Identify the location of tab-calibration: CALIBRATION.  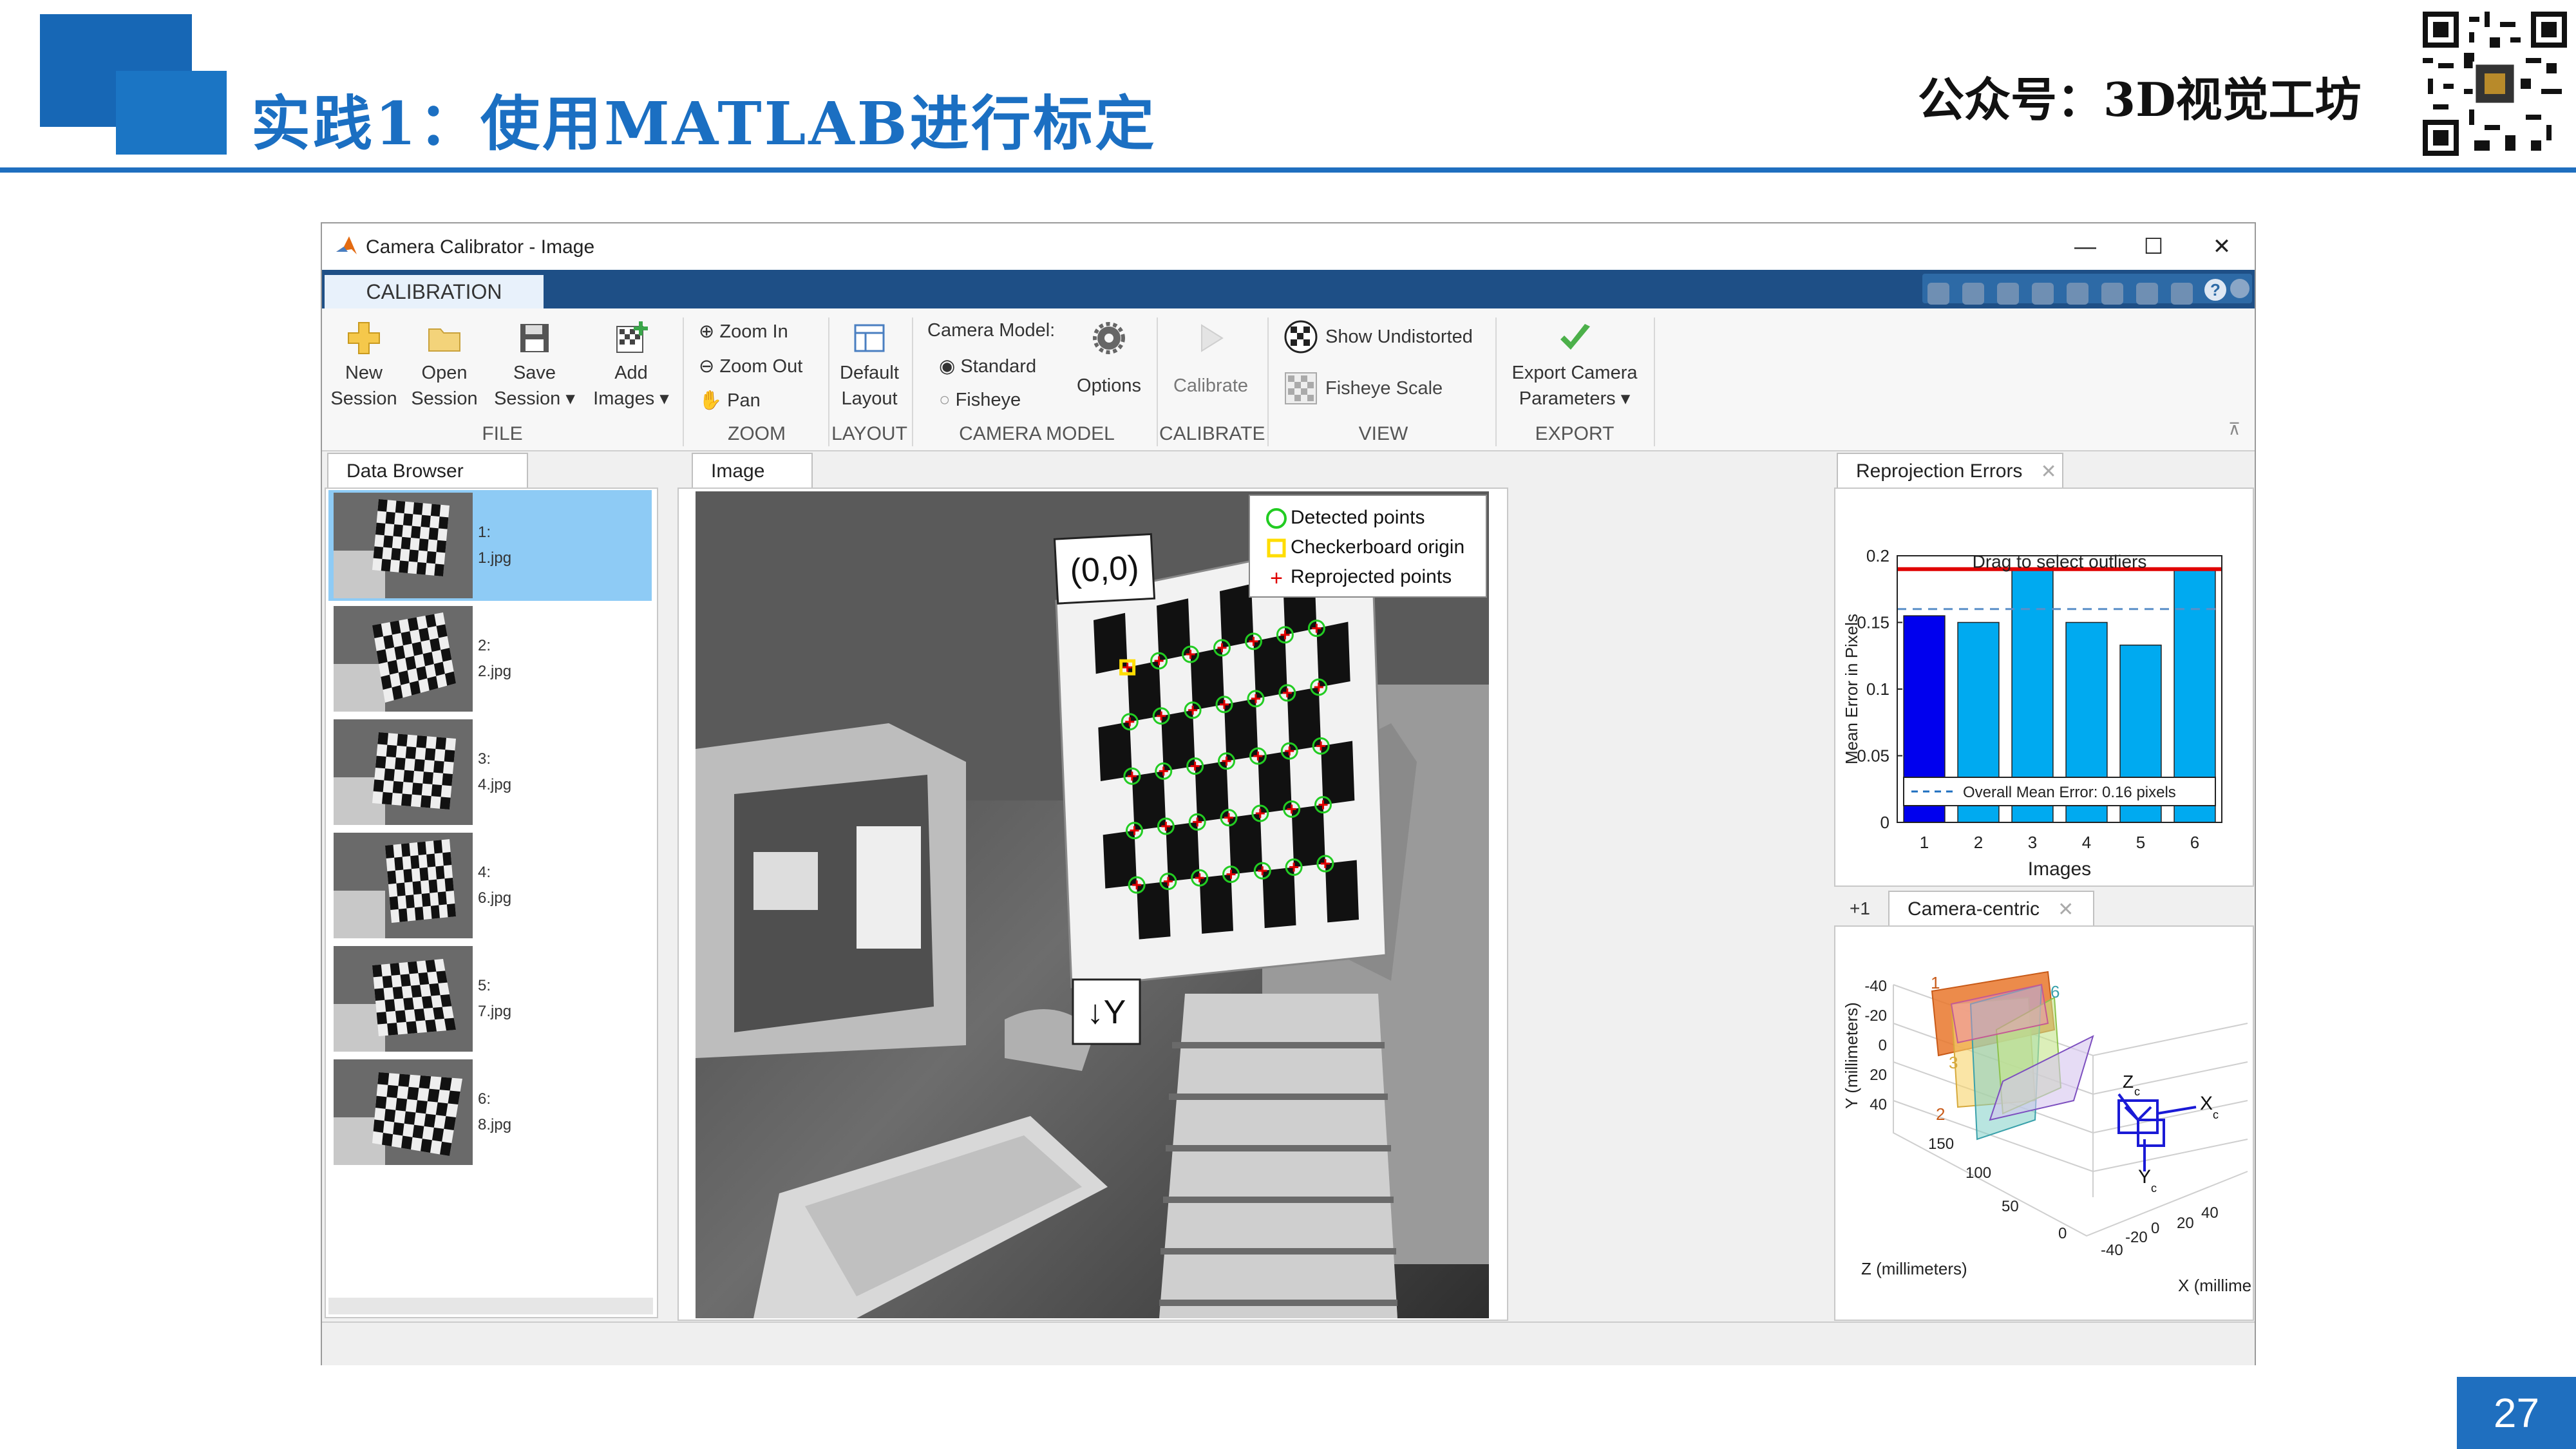
(434, 291).